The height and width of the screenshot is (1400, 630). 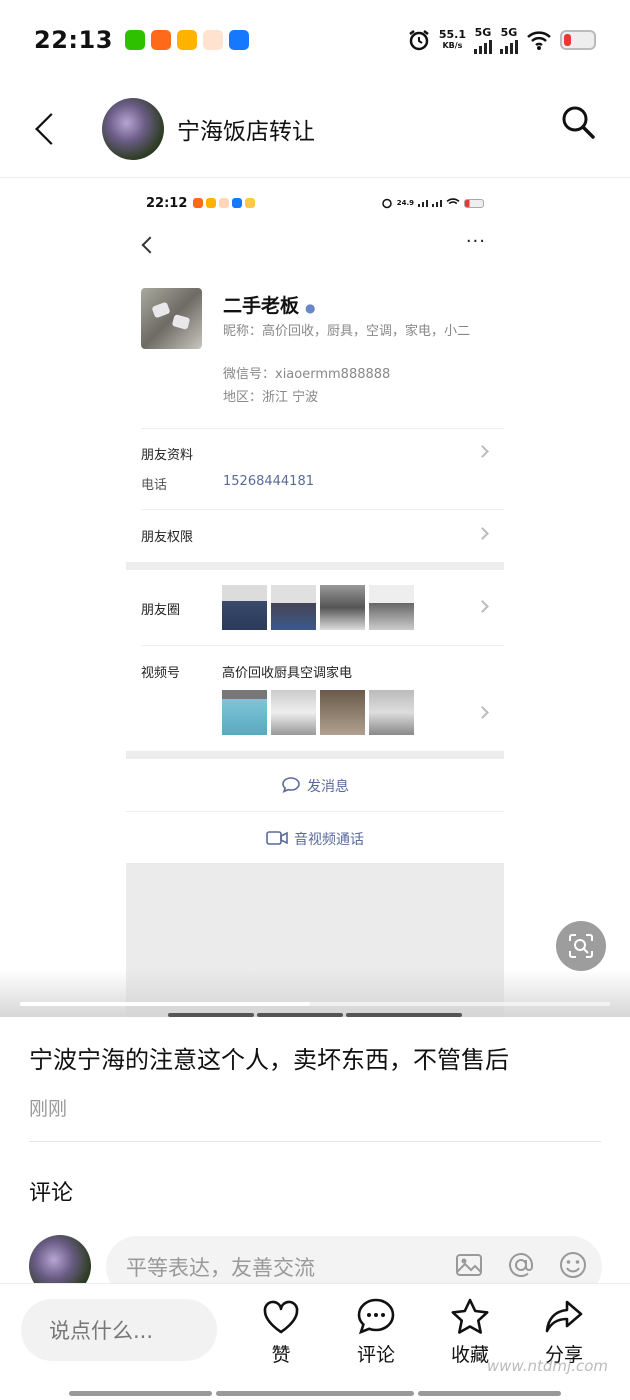 I want to click on chat-bubble-icon, so click(x=291, y=785).